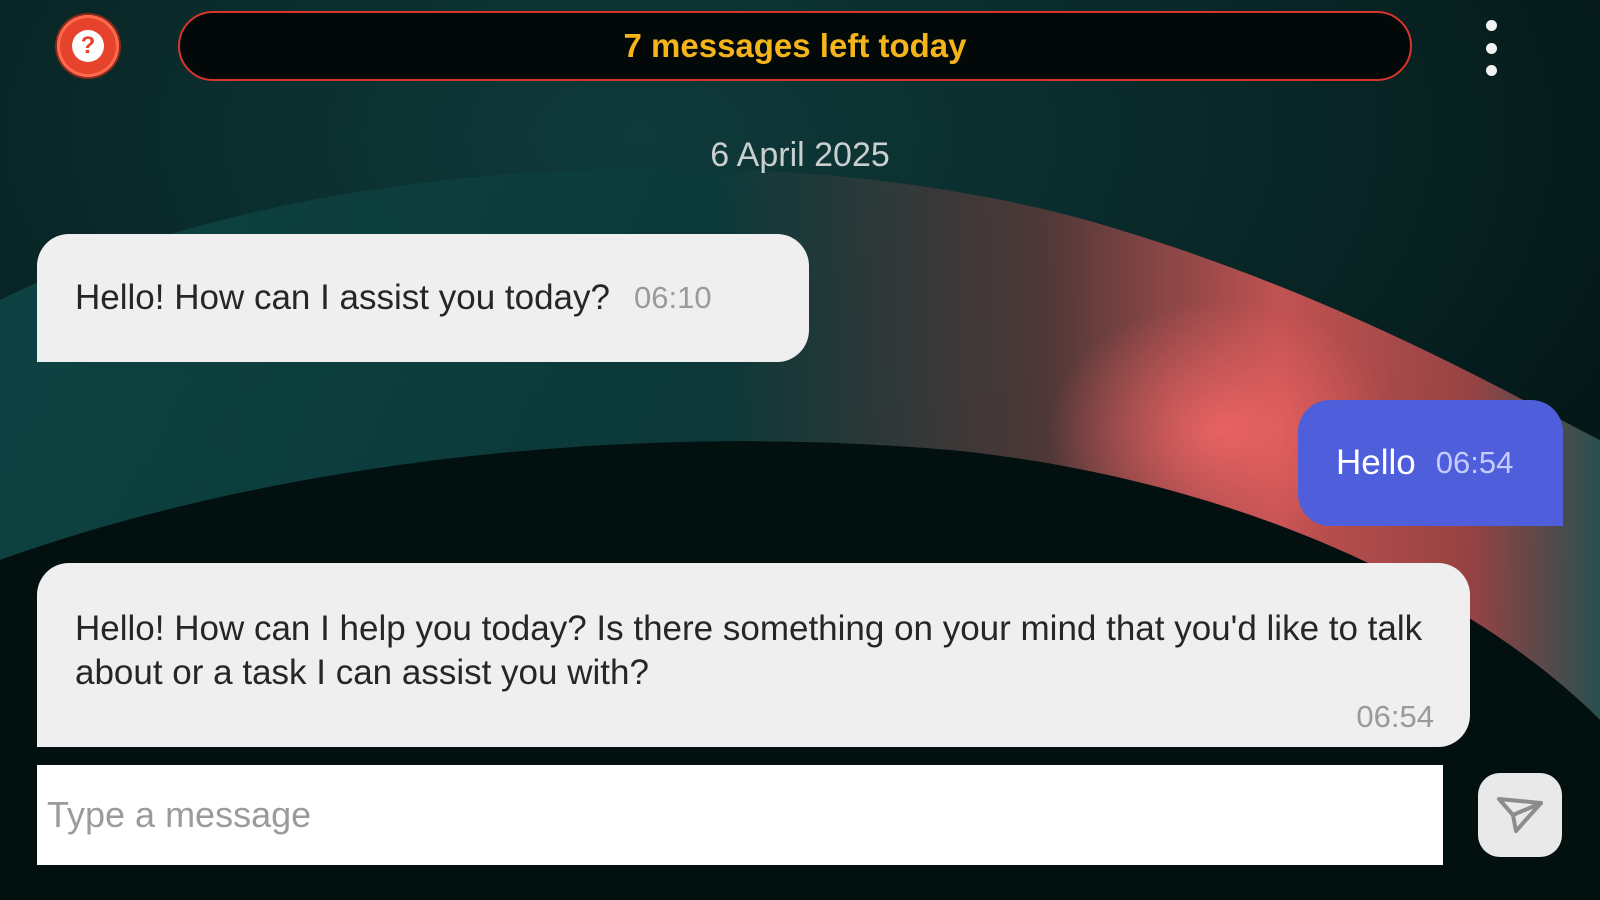  Describe the element at coordinates (1430, 463) in the screenshot. I see `user-message-bubble: Hello 06:54` at that location.